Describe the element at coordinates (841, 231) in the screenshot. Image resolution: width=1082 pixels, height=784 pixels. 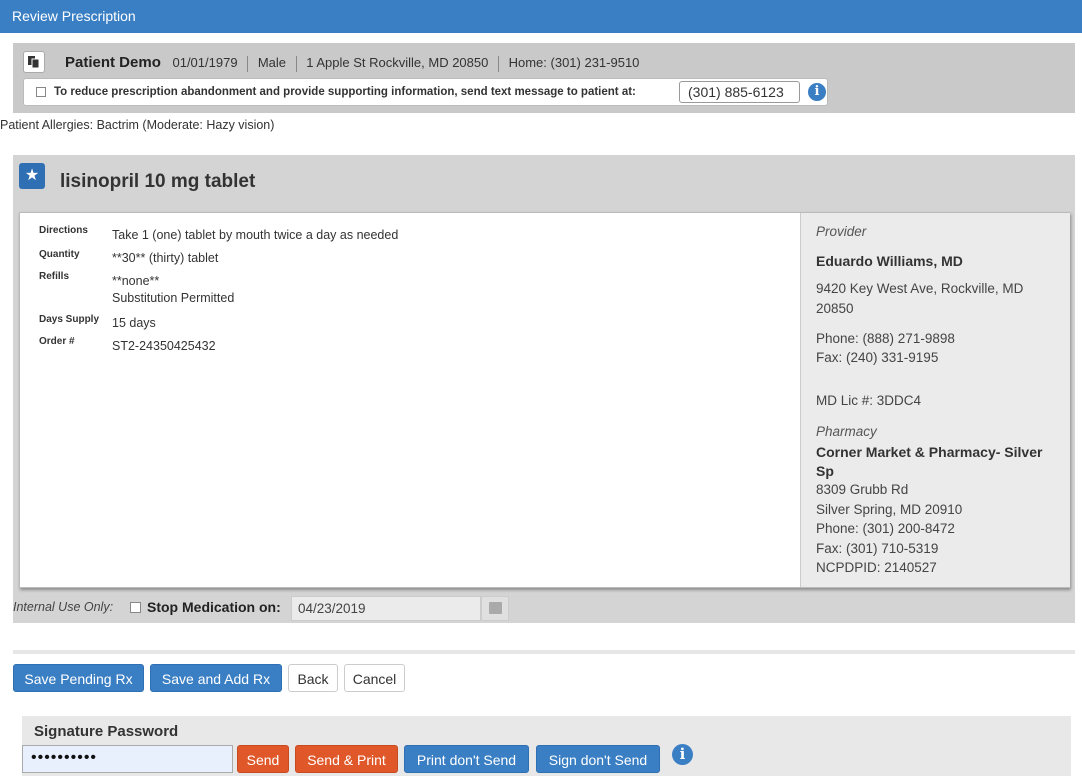
I see `provider-heading: Provider` at that location.